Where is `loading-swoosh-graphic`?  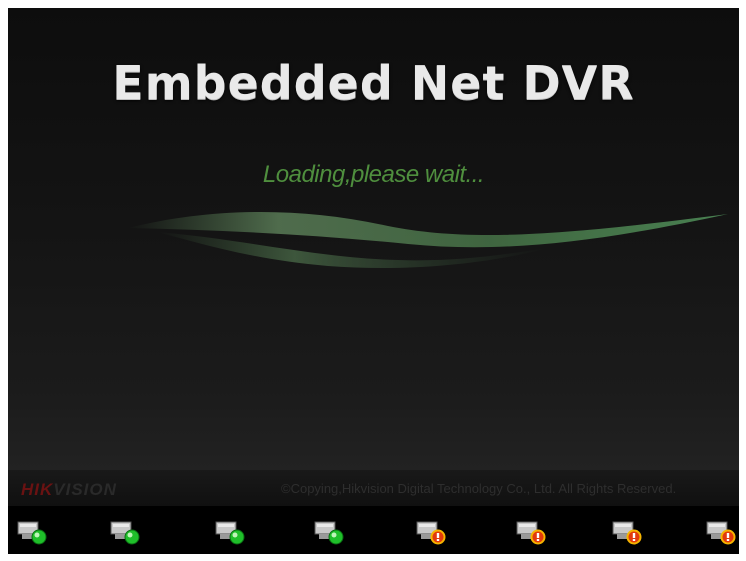 loading-swoosh-graphic is located at coordinates (428, 239).